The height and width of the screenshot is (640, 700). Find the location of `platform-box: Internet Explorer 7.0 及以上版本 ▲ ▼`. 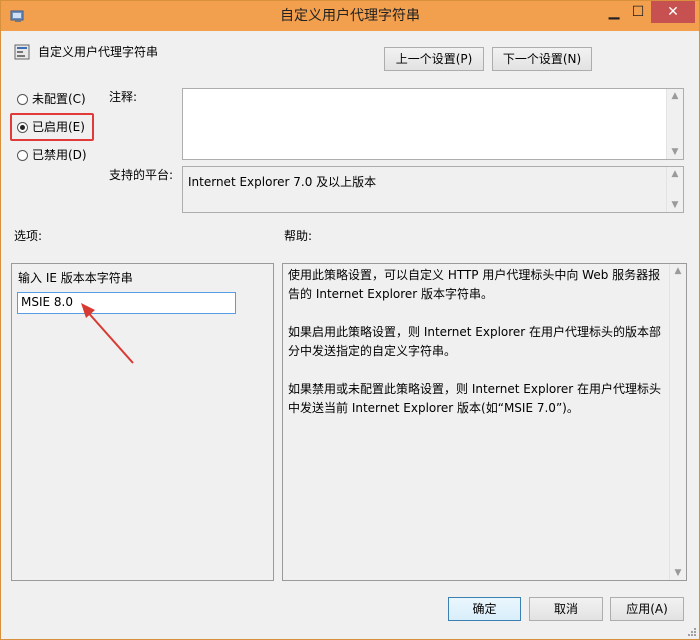

platform-box: Internet Explorer 7.0 及以上版本 ▲ ▼ is located at coordinates (433, 189).